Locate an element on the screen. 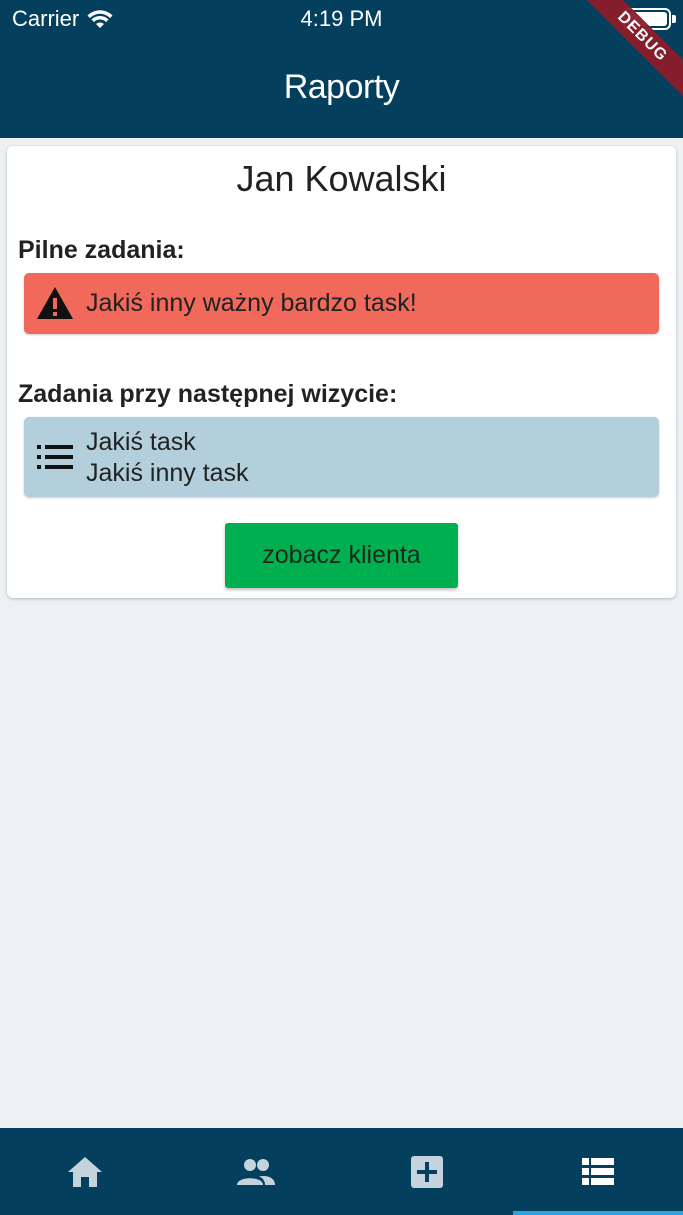 This screenshot has height=1215, width=683. nav-home is located at coordinates (85, 1171).